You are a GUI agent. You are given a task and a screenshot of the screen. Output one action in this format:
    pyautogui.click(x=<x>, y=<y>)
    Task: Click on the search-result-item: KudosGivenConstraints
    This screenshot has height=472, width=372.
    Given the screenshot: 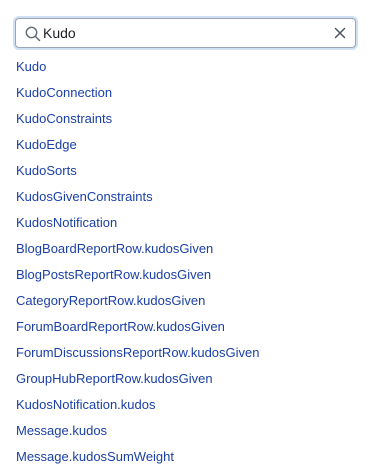 What is the action you would take?
    pyautogui.click(x=137, y=199)
    